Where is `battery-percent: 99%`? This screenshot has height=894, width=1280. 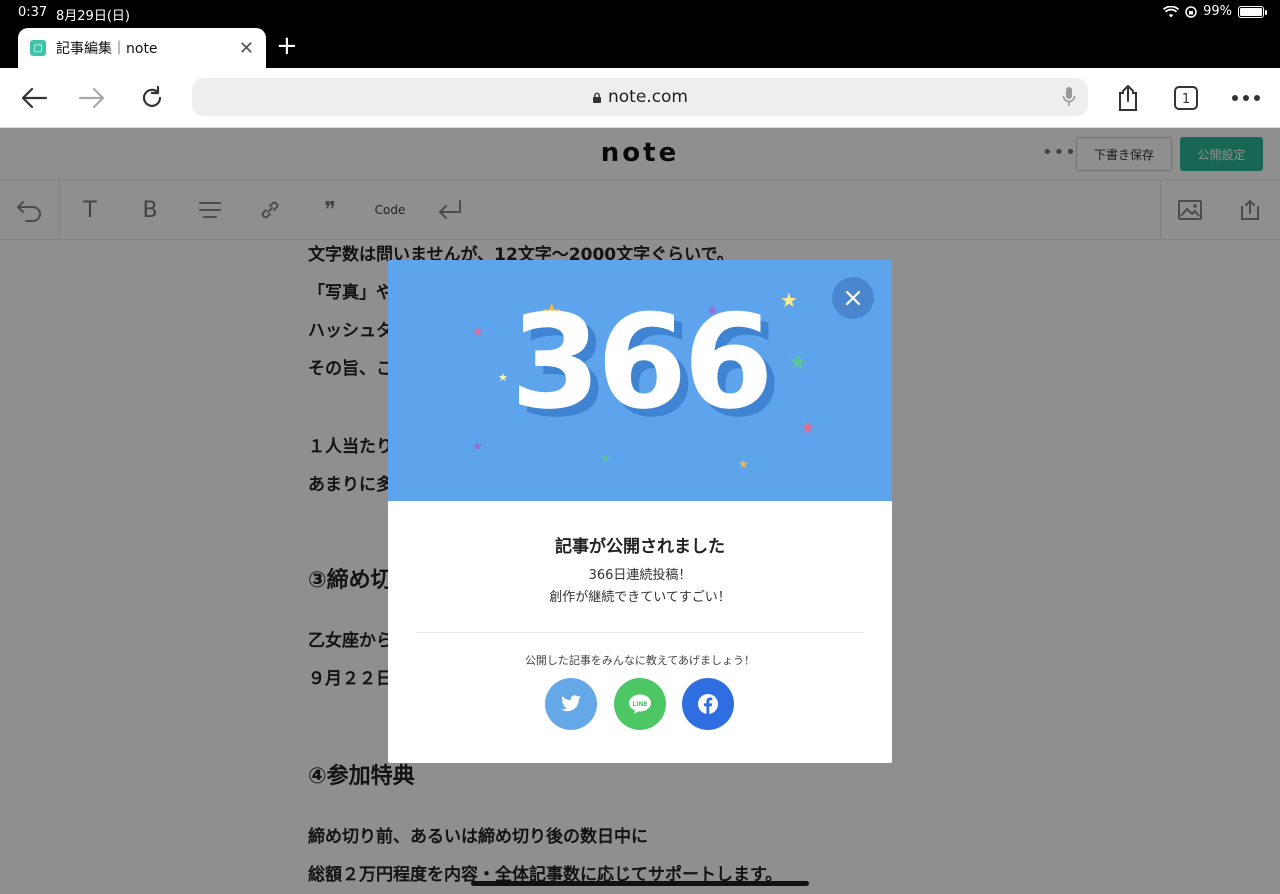 battery-percent: 99% is located at coordinates (1217, 11).